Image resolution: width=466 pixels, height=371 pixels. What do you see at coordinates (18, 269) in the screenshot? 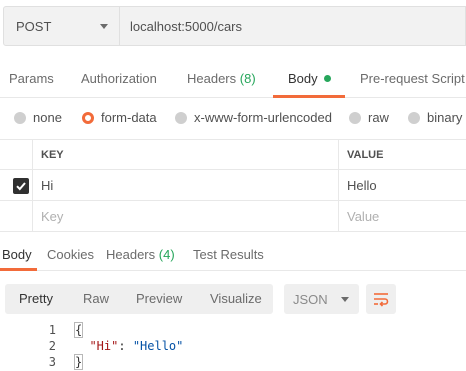
I see `response-active-tab-underline` at bounding box center [18, 269].